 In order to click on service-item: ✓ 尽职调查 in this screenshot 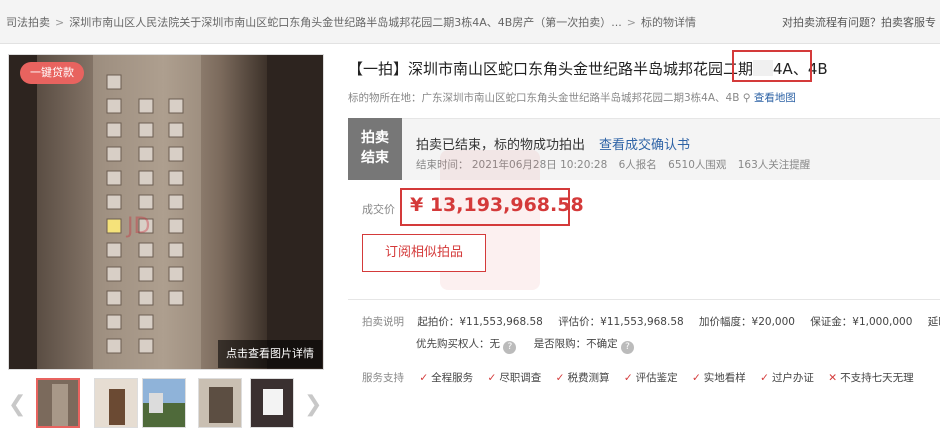, I will do `click(515, 378)`.